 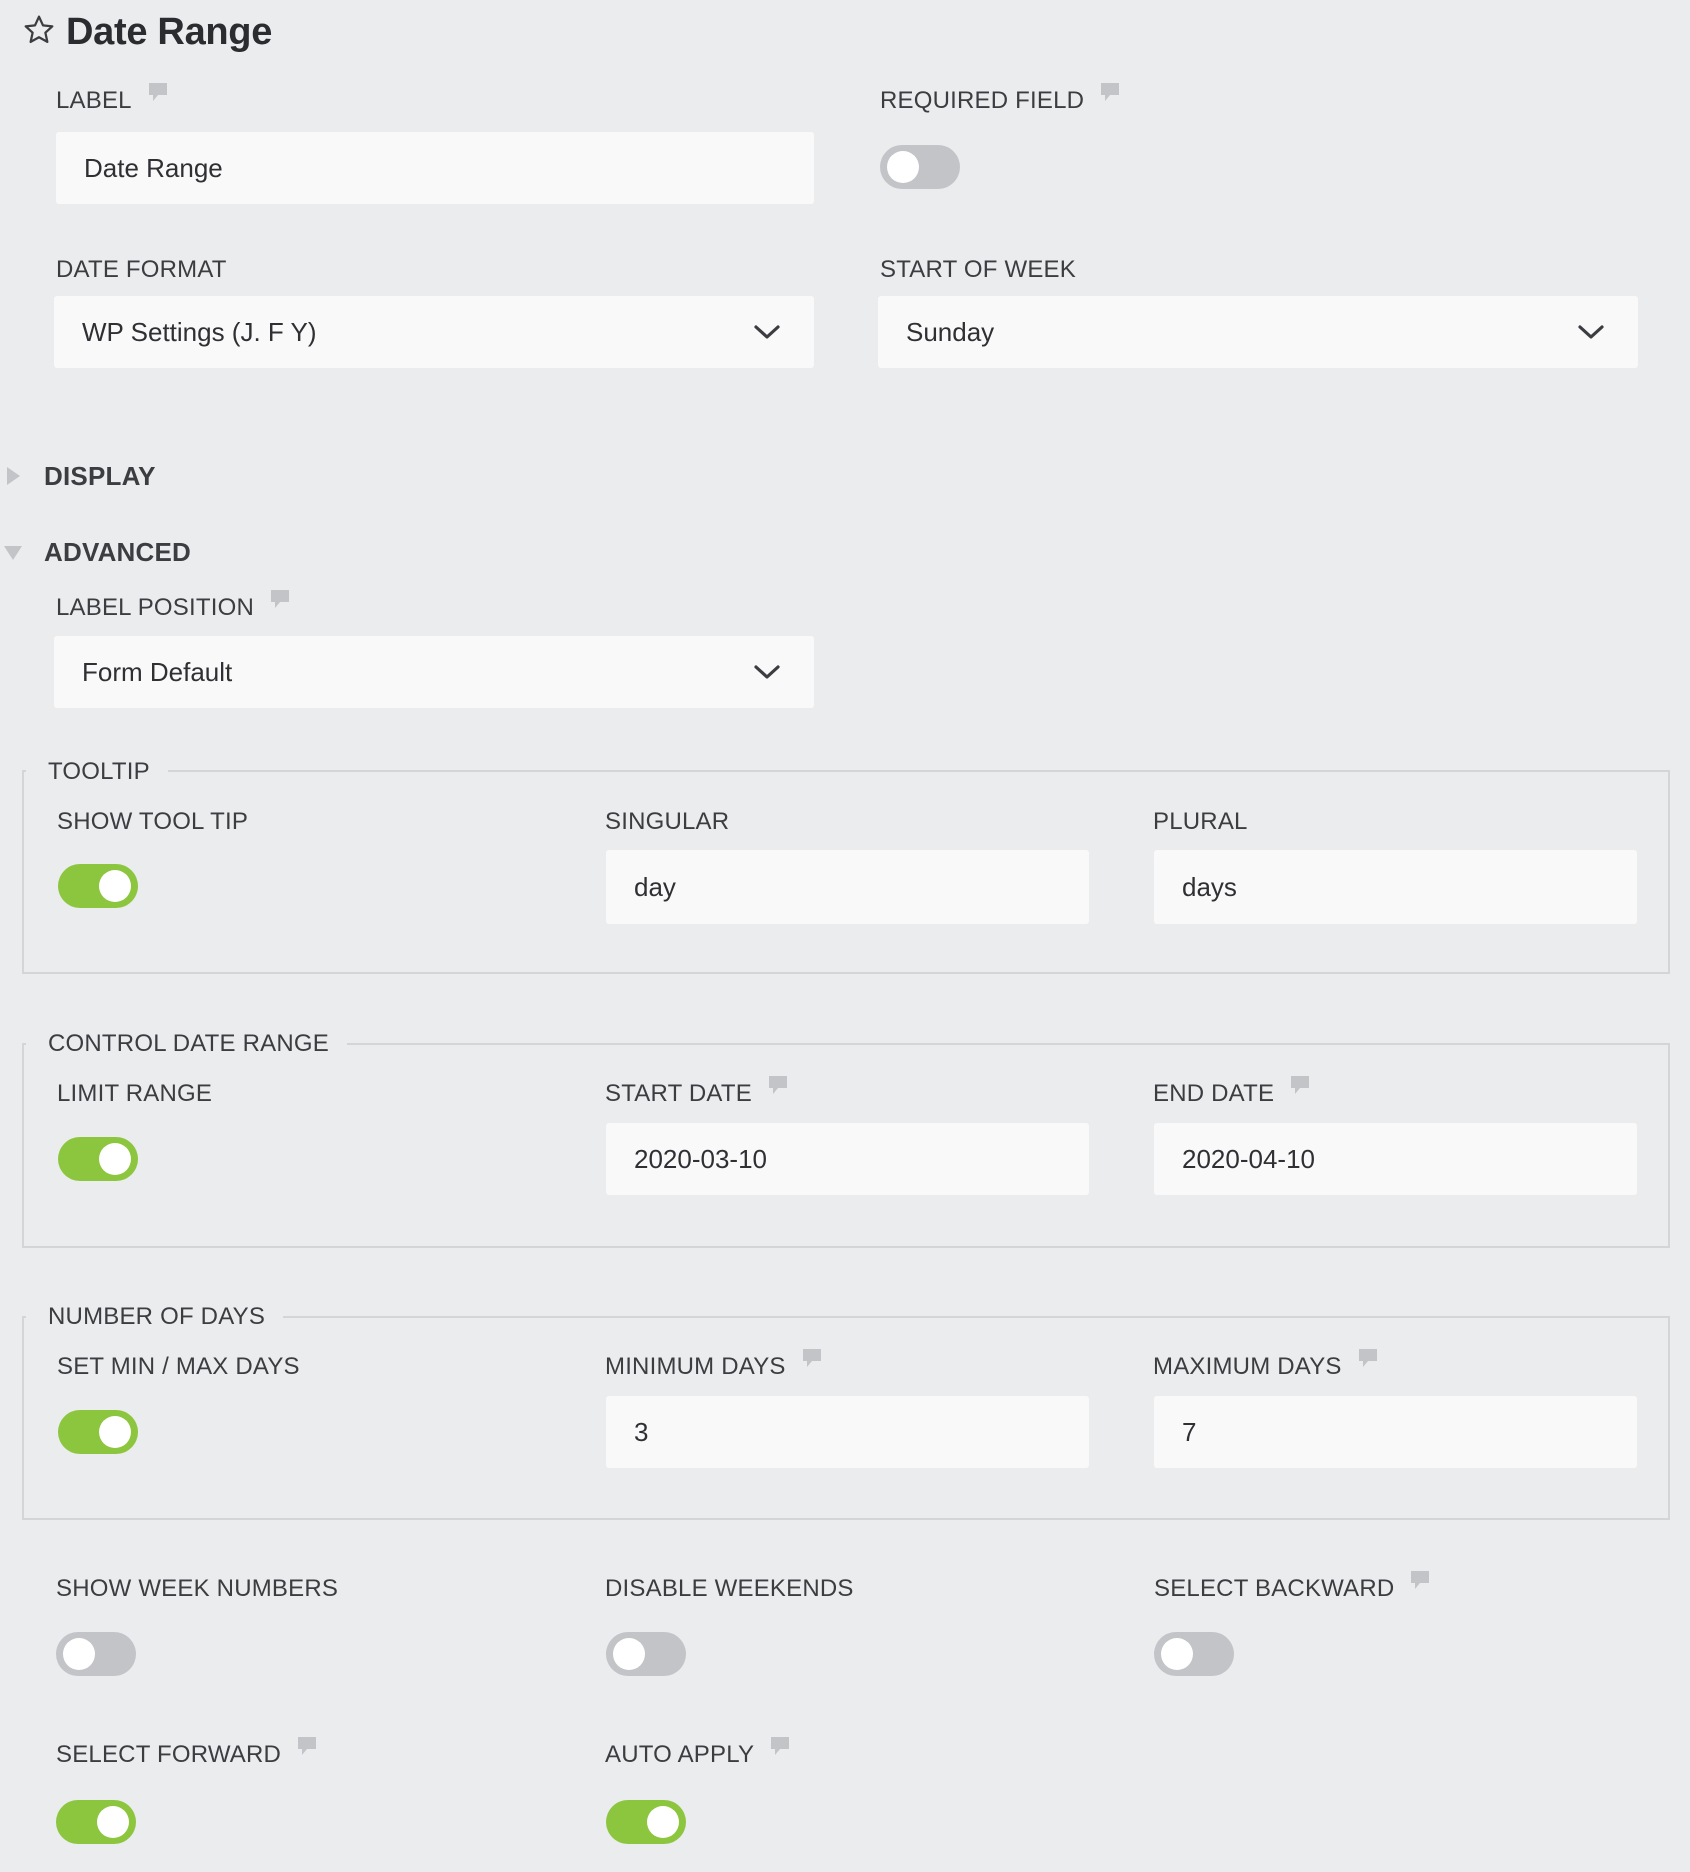 I want to click on date-format-select: WP Settings (J. F Y), so click(x=434, y=332).